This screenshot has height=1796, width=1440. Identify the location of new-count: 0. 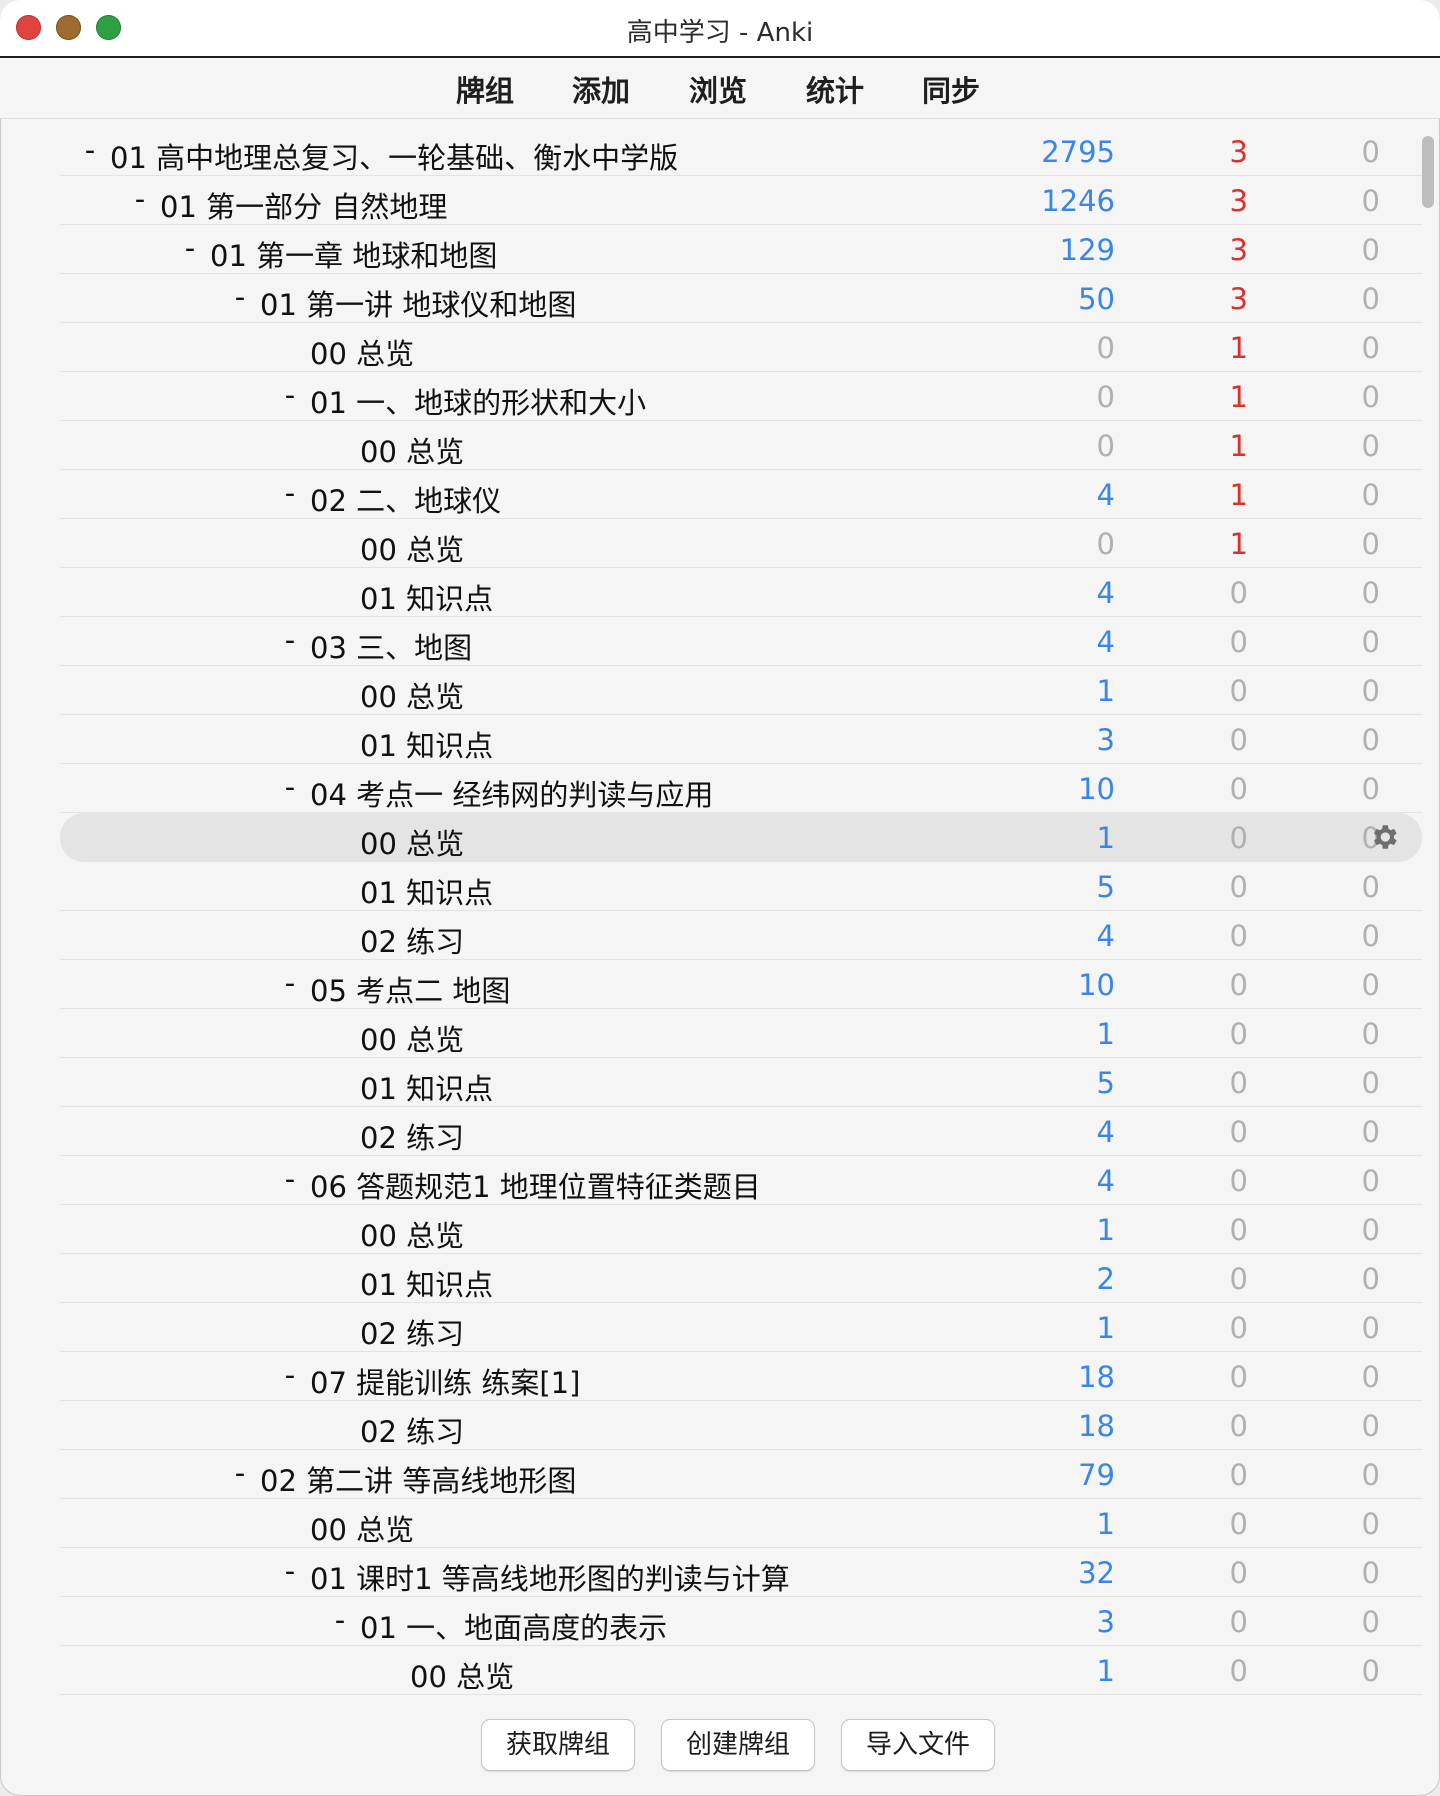
(1105, 544).